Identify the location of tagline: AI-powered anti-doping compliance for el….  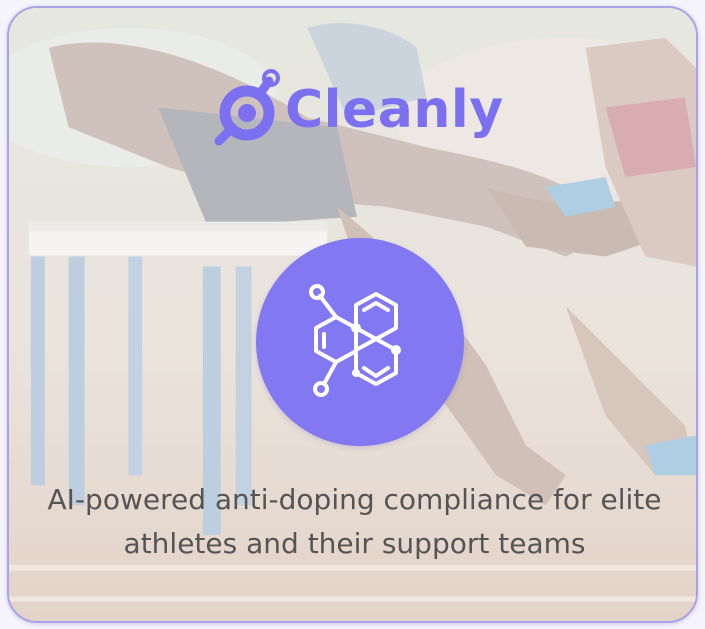
(354, 521).